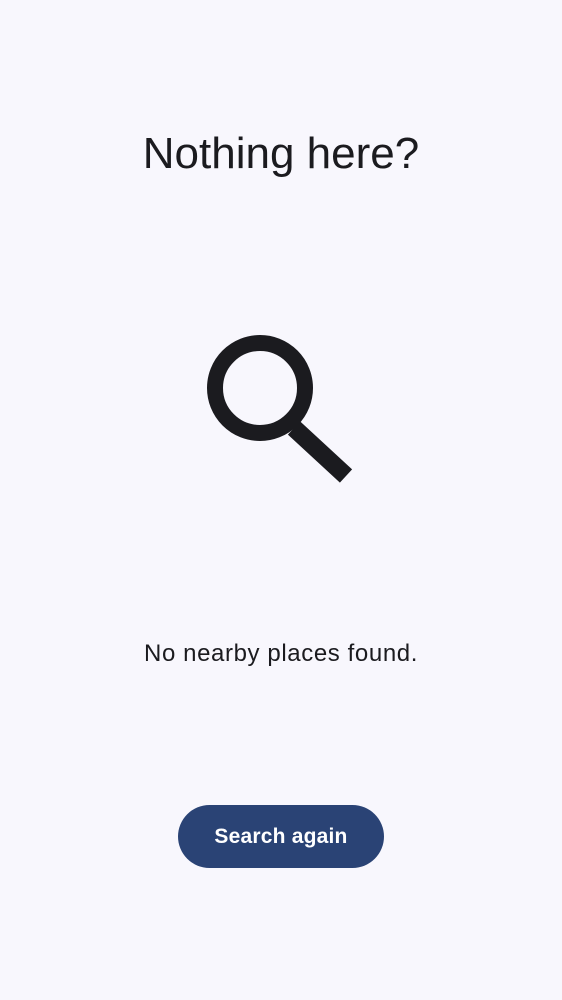 The image size is (562, 1000). Describe the element at coordinates (281, 836) in the screenshot. I see `search-again-button: Search again` at that location.